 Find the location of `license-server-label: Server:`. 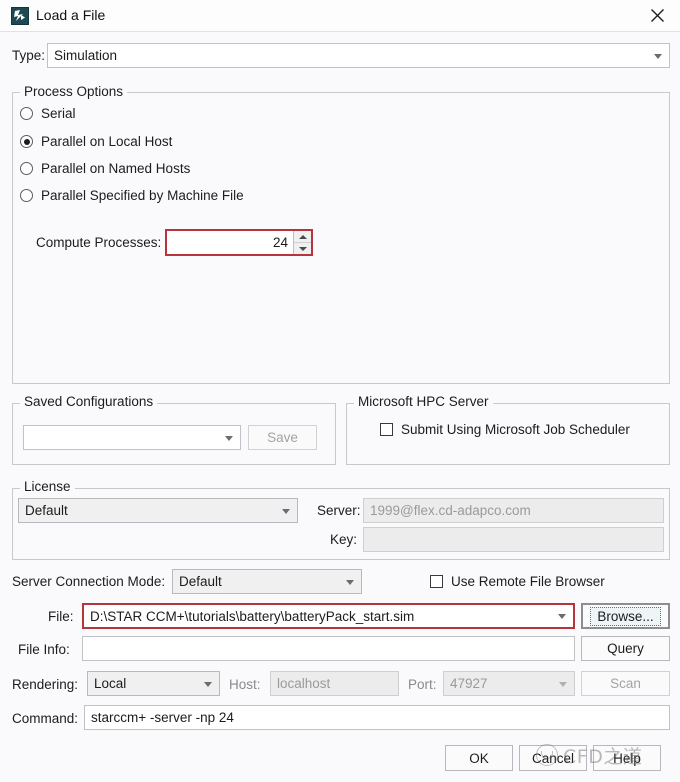

license-server-label: Server: is located at coordinates (339, 510).